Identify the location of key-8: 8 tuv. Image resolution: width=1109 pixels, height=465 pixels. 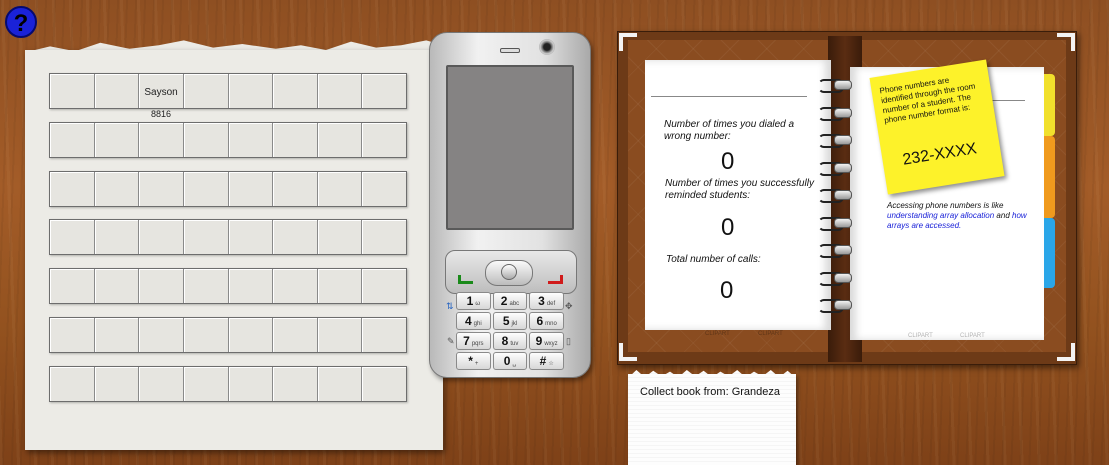
(510, 341).